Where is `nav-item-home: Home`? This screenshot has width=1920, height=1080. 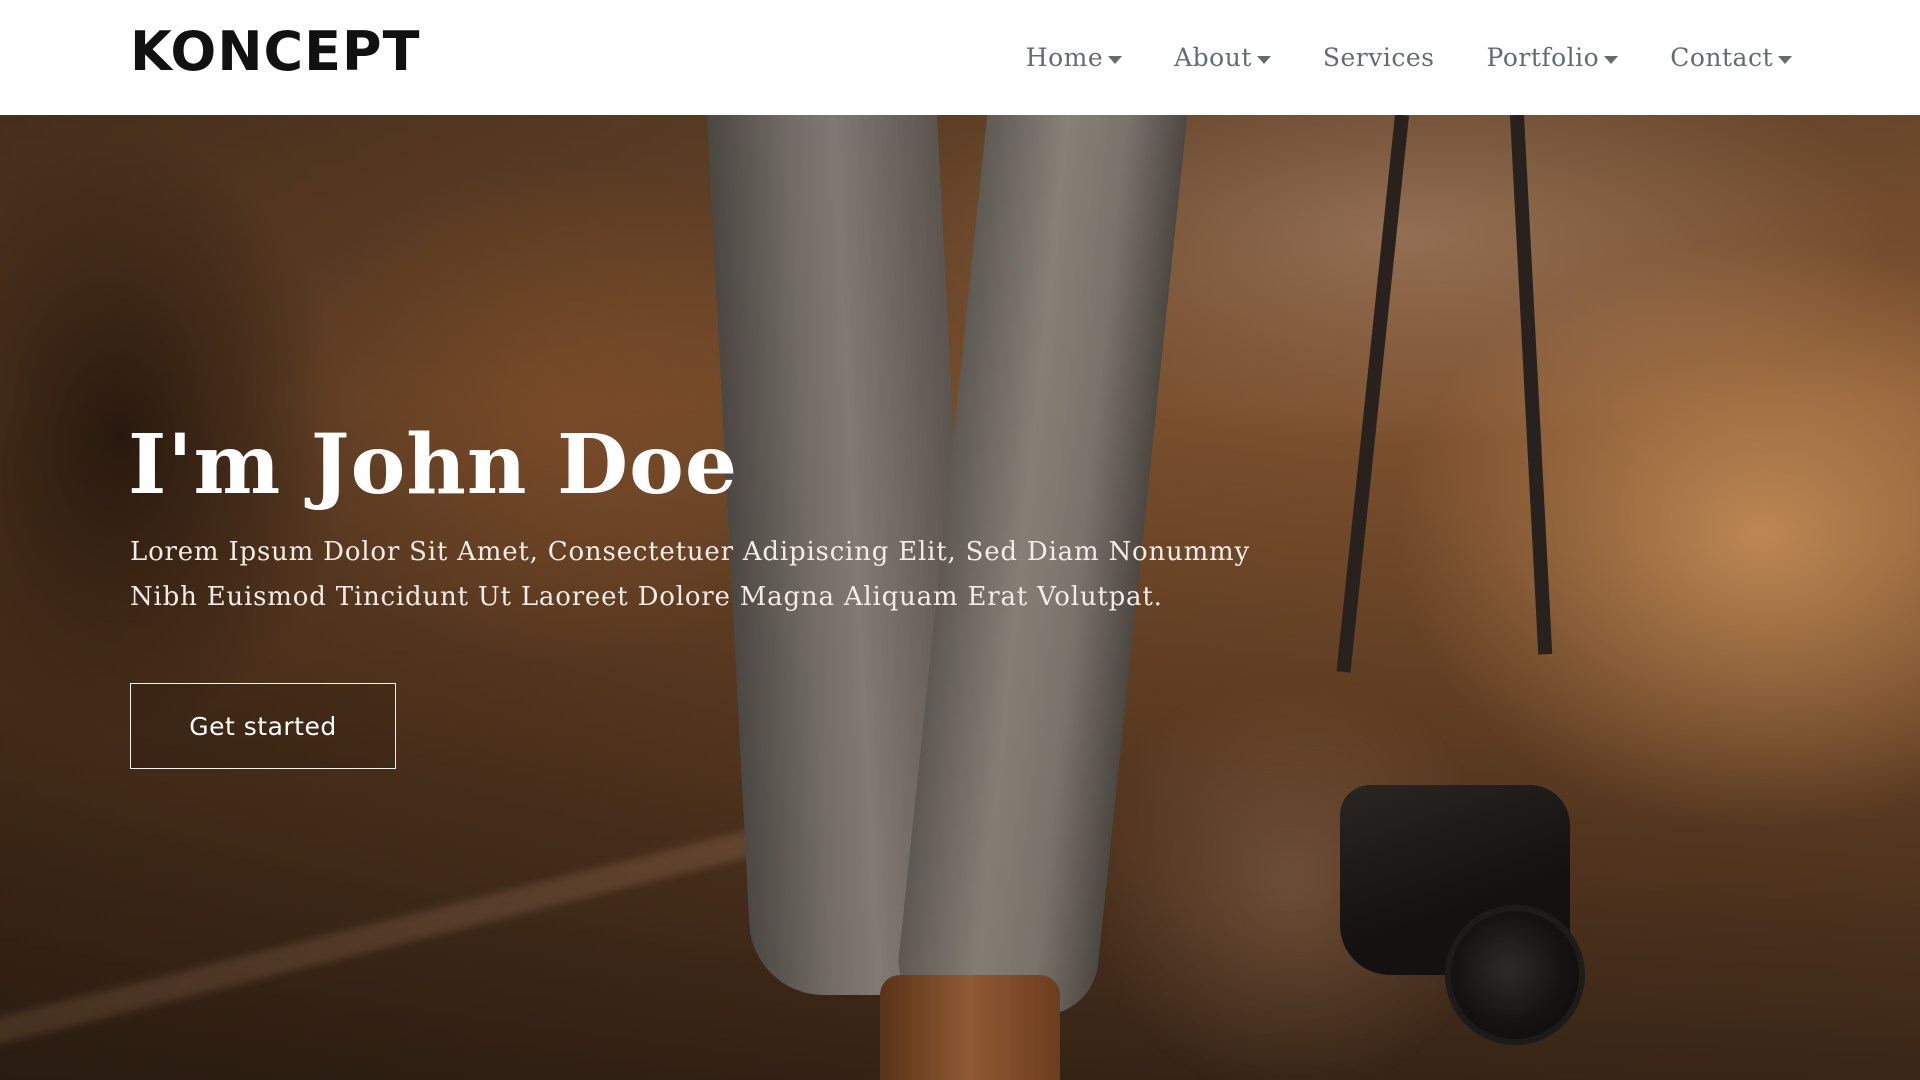 nav-item-home: Home is located at coordinates (1074, 58).